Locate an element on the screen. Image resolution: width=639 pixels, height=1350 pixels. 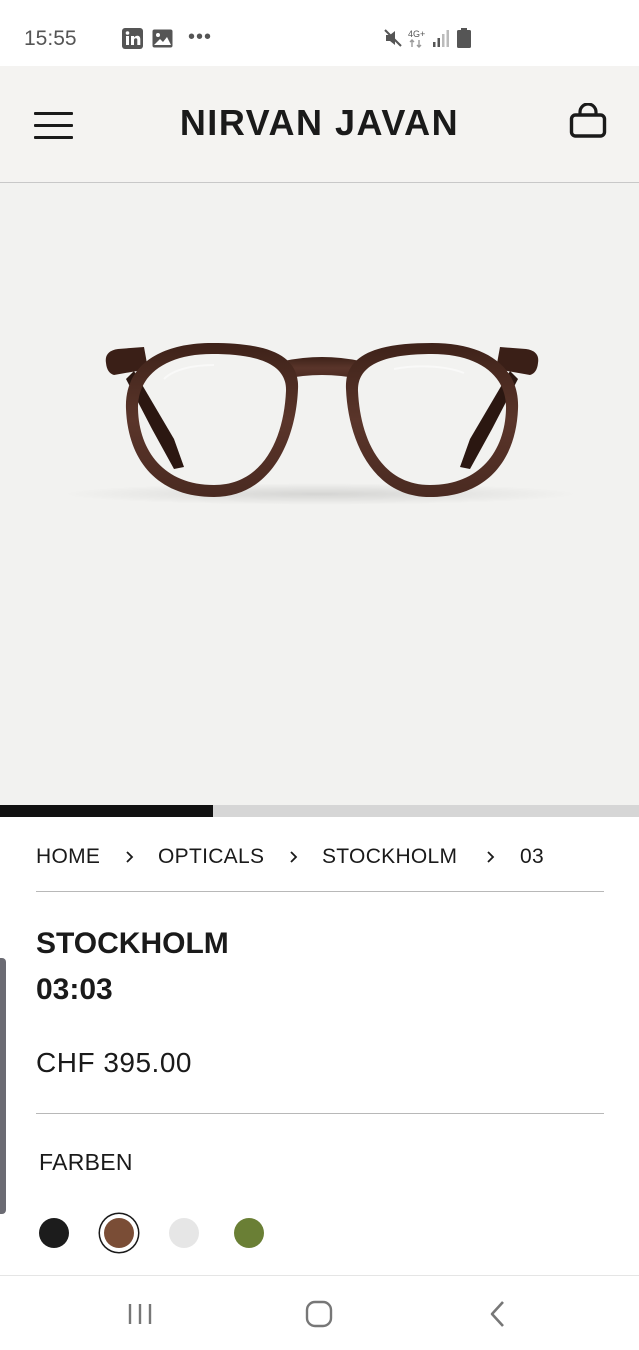
color-swatch-black is located at coordinates (54, 1233).